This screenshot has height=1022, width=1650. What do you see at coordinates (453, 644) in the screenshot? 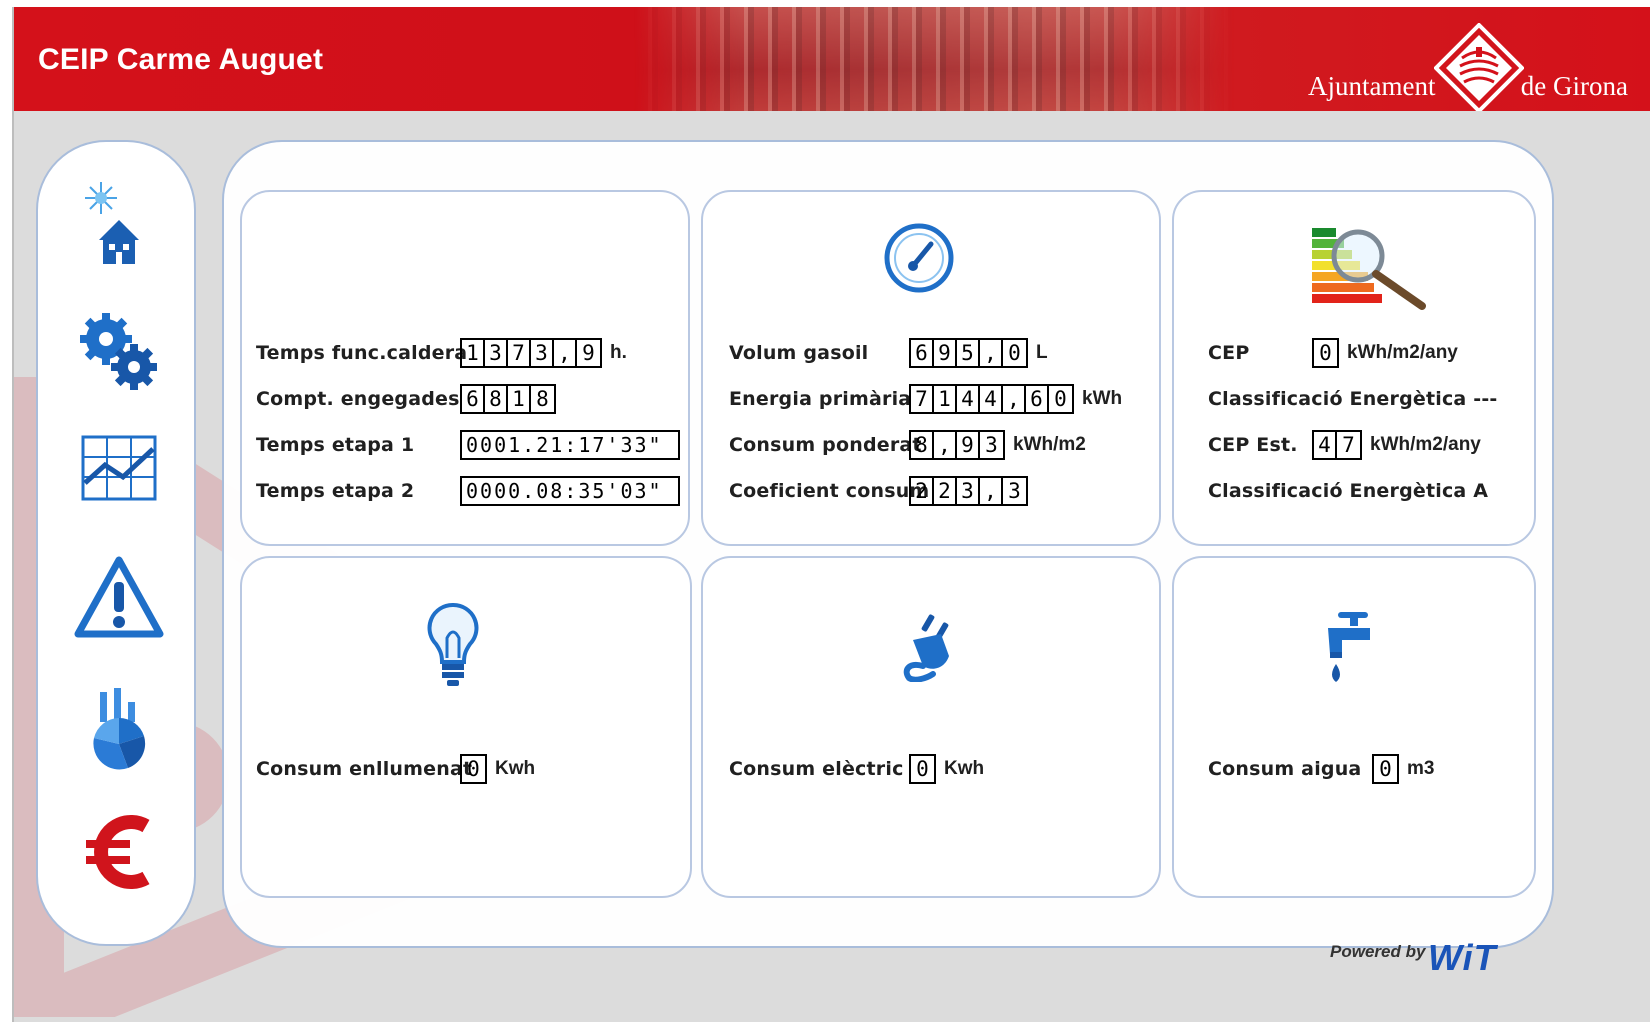
I see `lightbulb-icon` at bounding box center [453, 644].